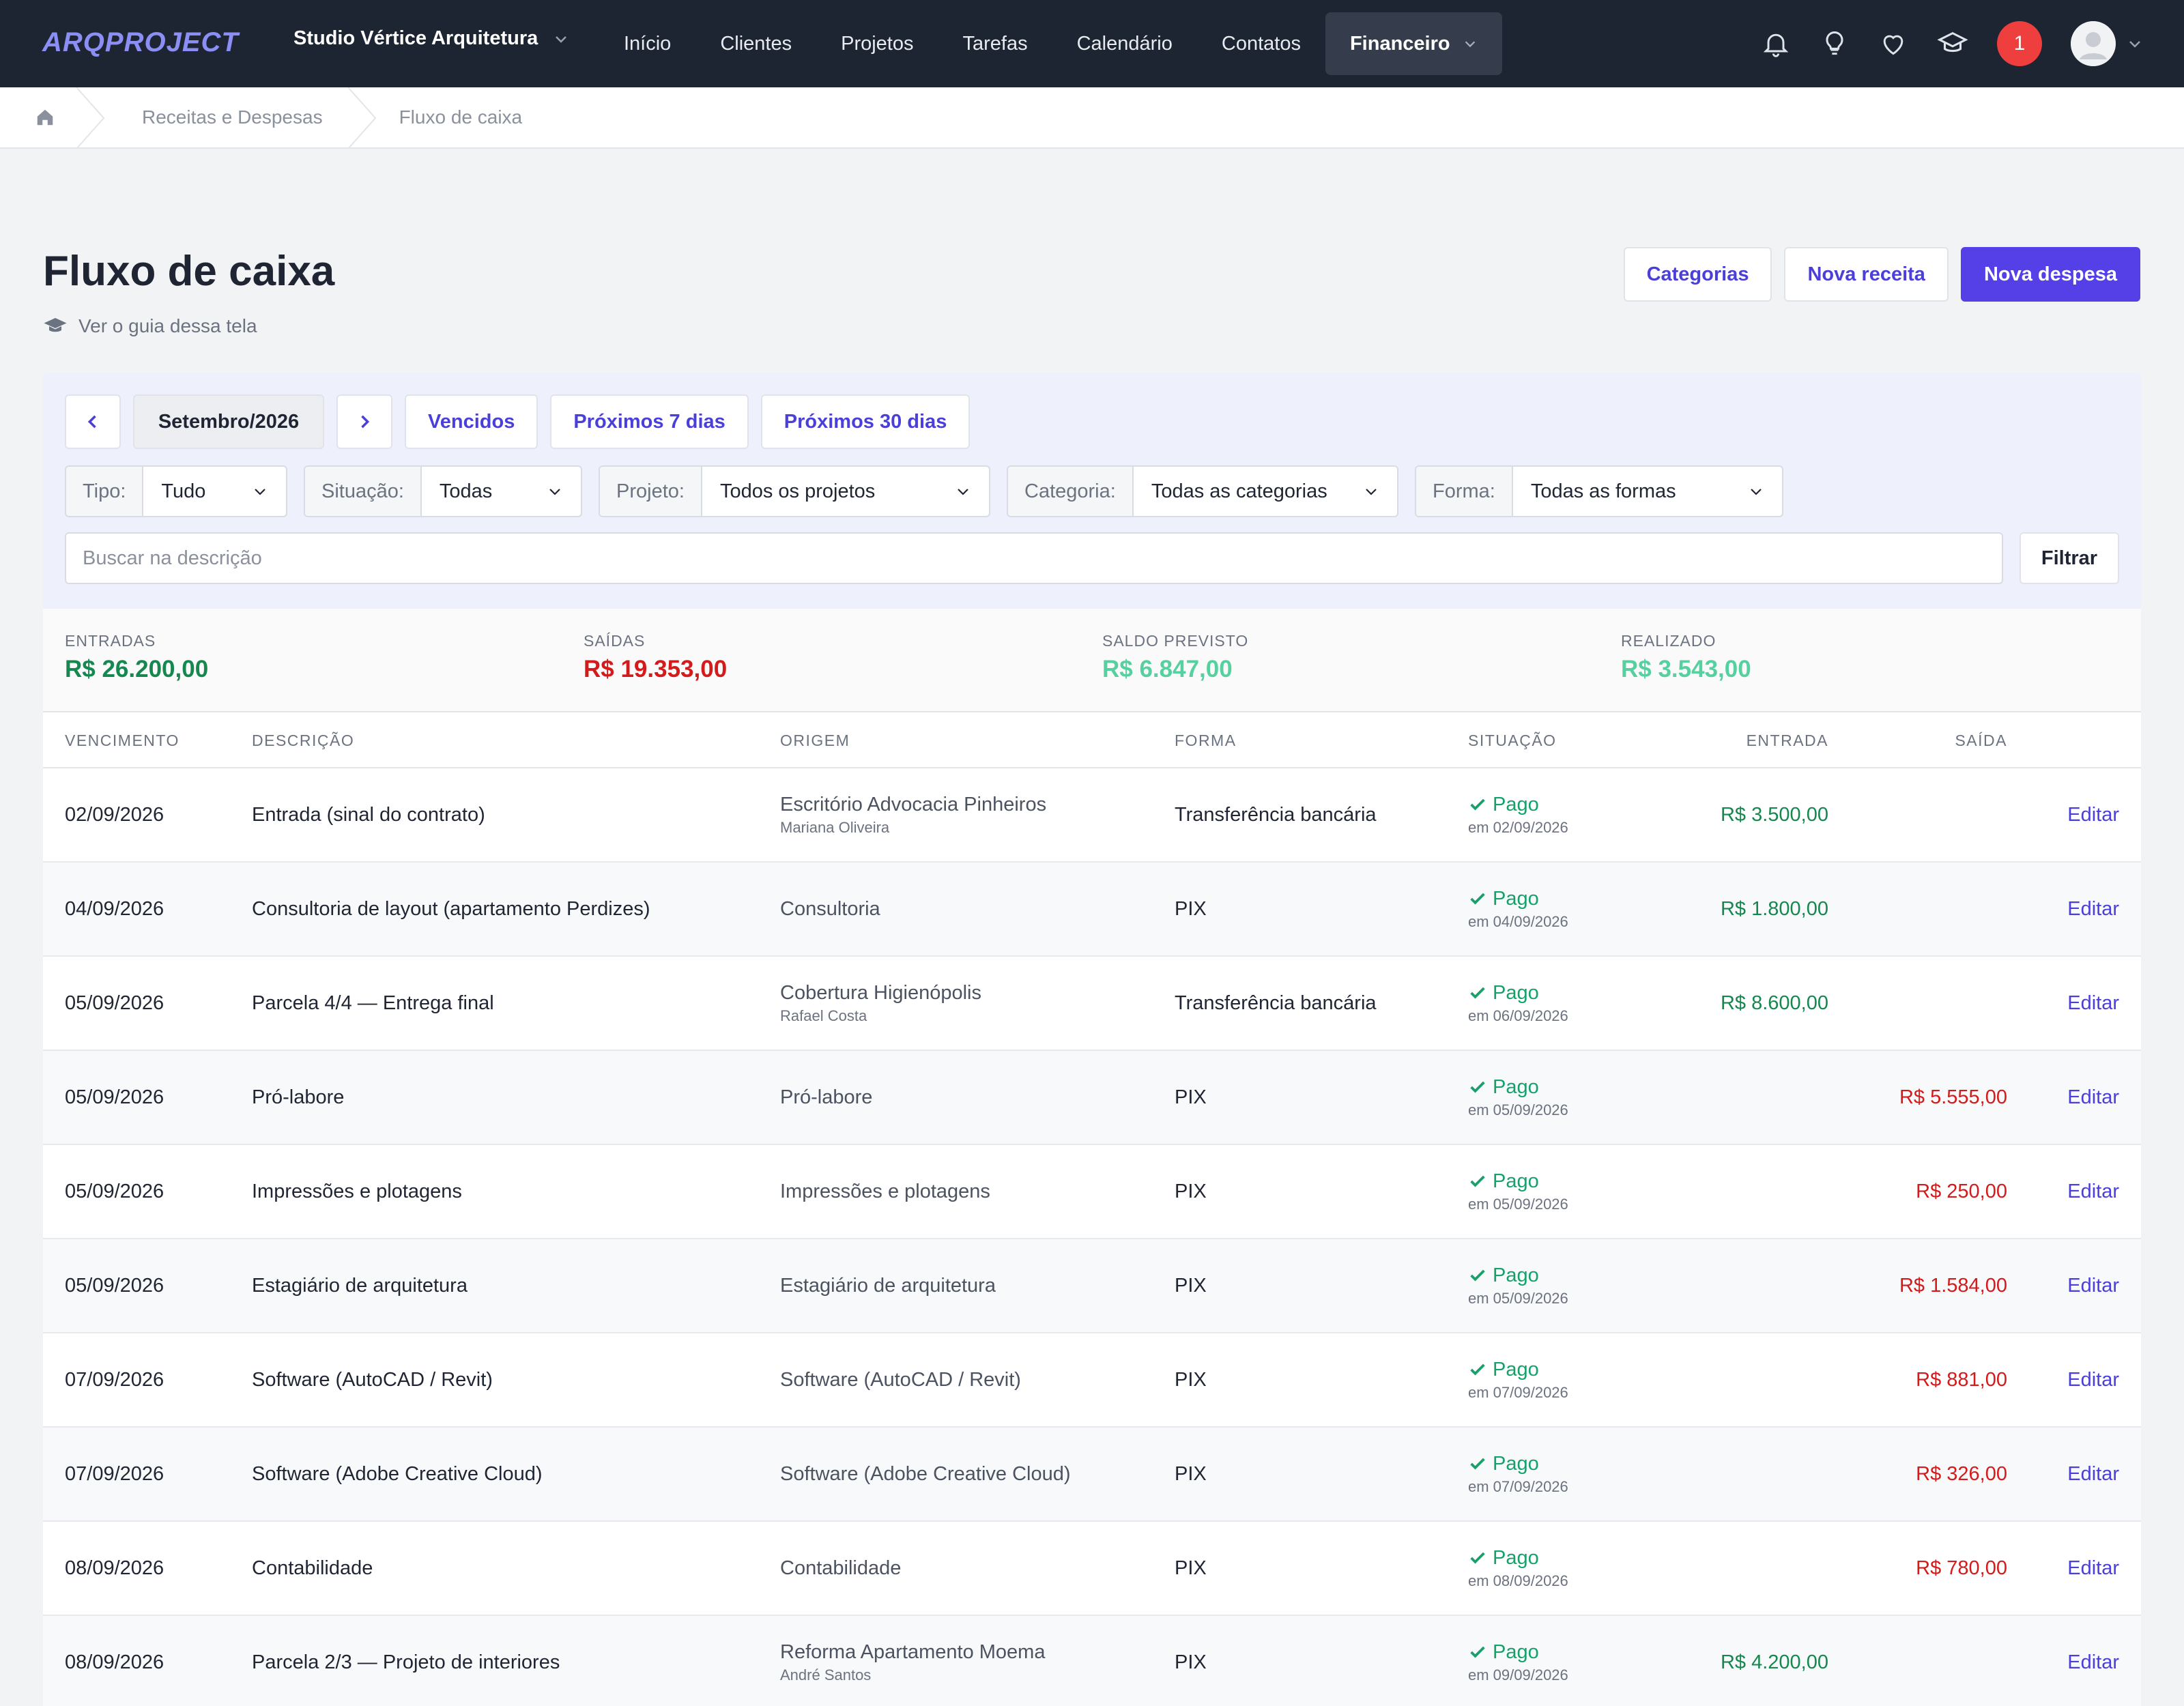  I want to click on projeto-select: Projeto: Todos os projetos, so click(794, 491).